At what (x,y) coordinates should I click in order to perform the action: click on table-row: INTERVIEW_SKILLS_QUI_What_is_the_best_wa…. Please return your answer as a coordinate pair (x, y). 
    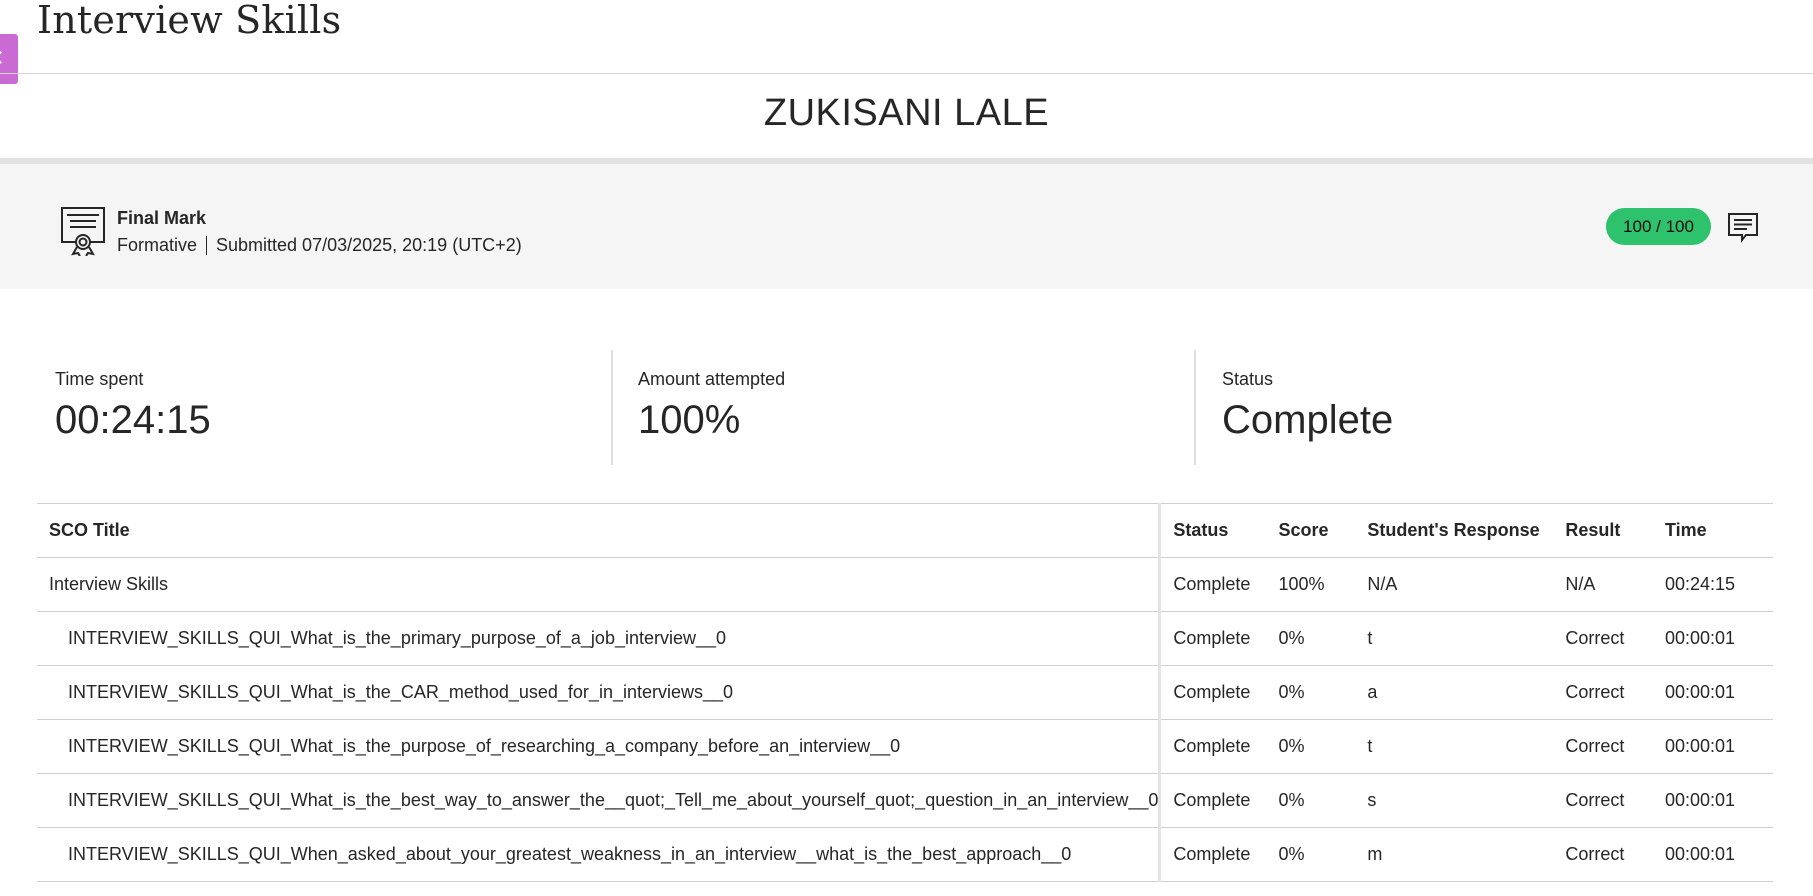
    Looking at the image, I should click on (905, 800).